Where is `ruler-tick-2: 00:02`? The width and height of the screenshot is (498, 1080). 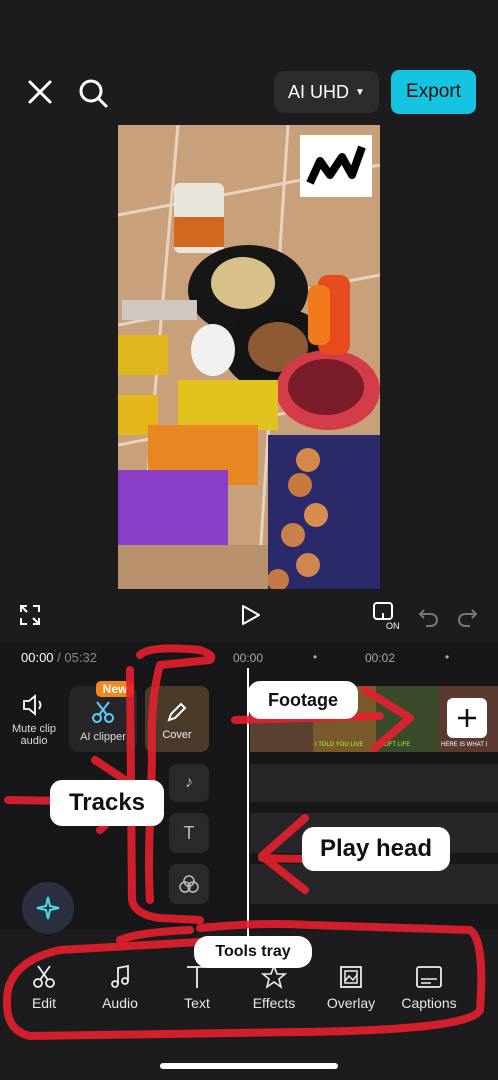
ruler-tick-2: 00:02 is located at coordinates (380, 658).